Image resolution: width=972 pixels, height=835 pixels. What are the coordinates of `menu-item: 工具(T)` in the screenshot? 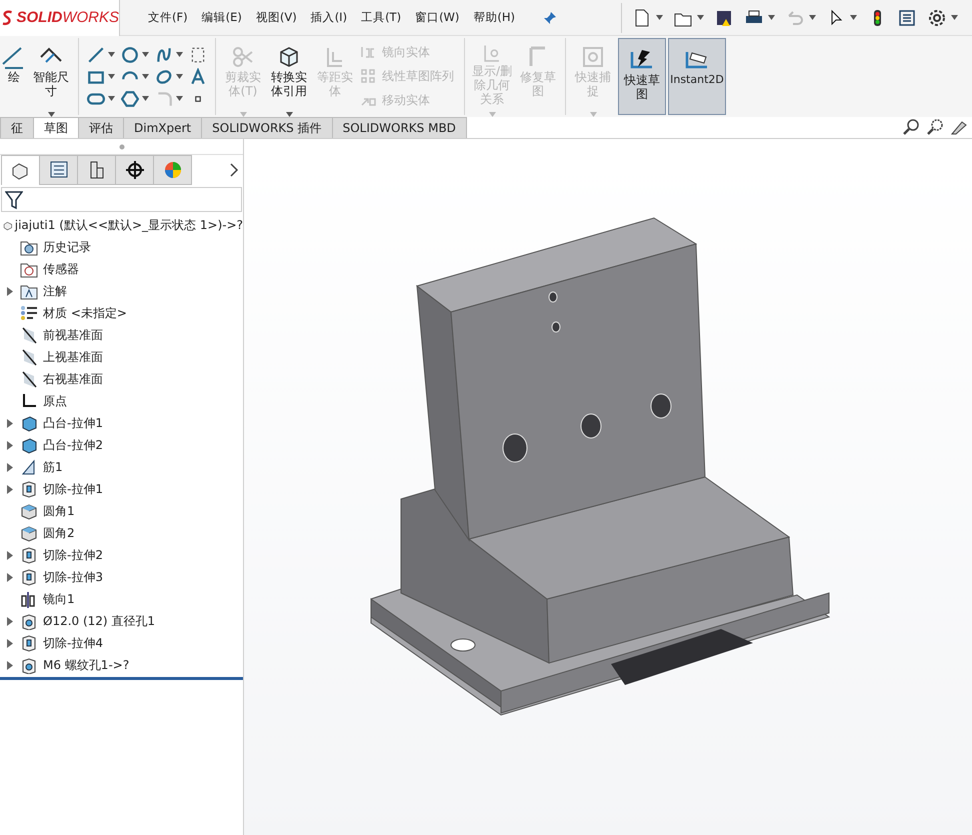 It's located at (381, 17).